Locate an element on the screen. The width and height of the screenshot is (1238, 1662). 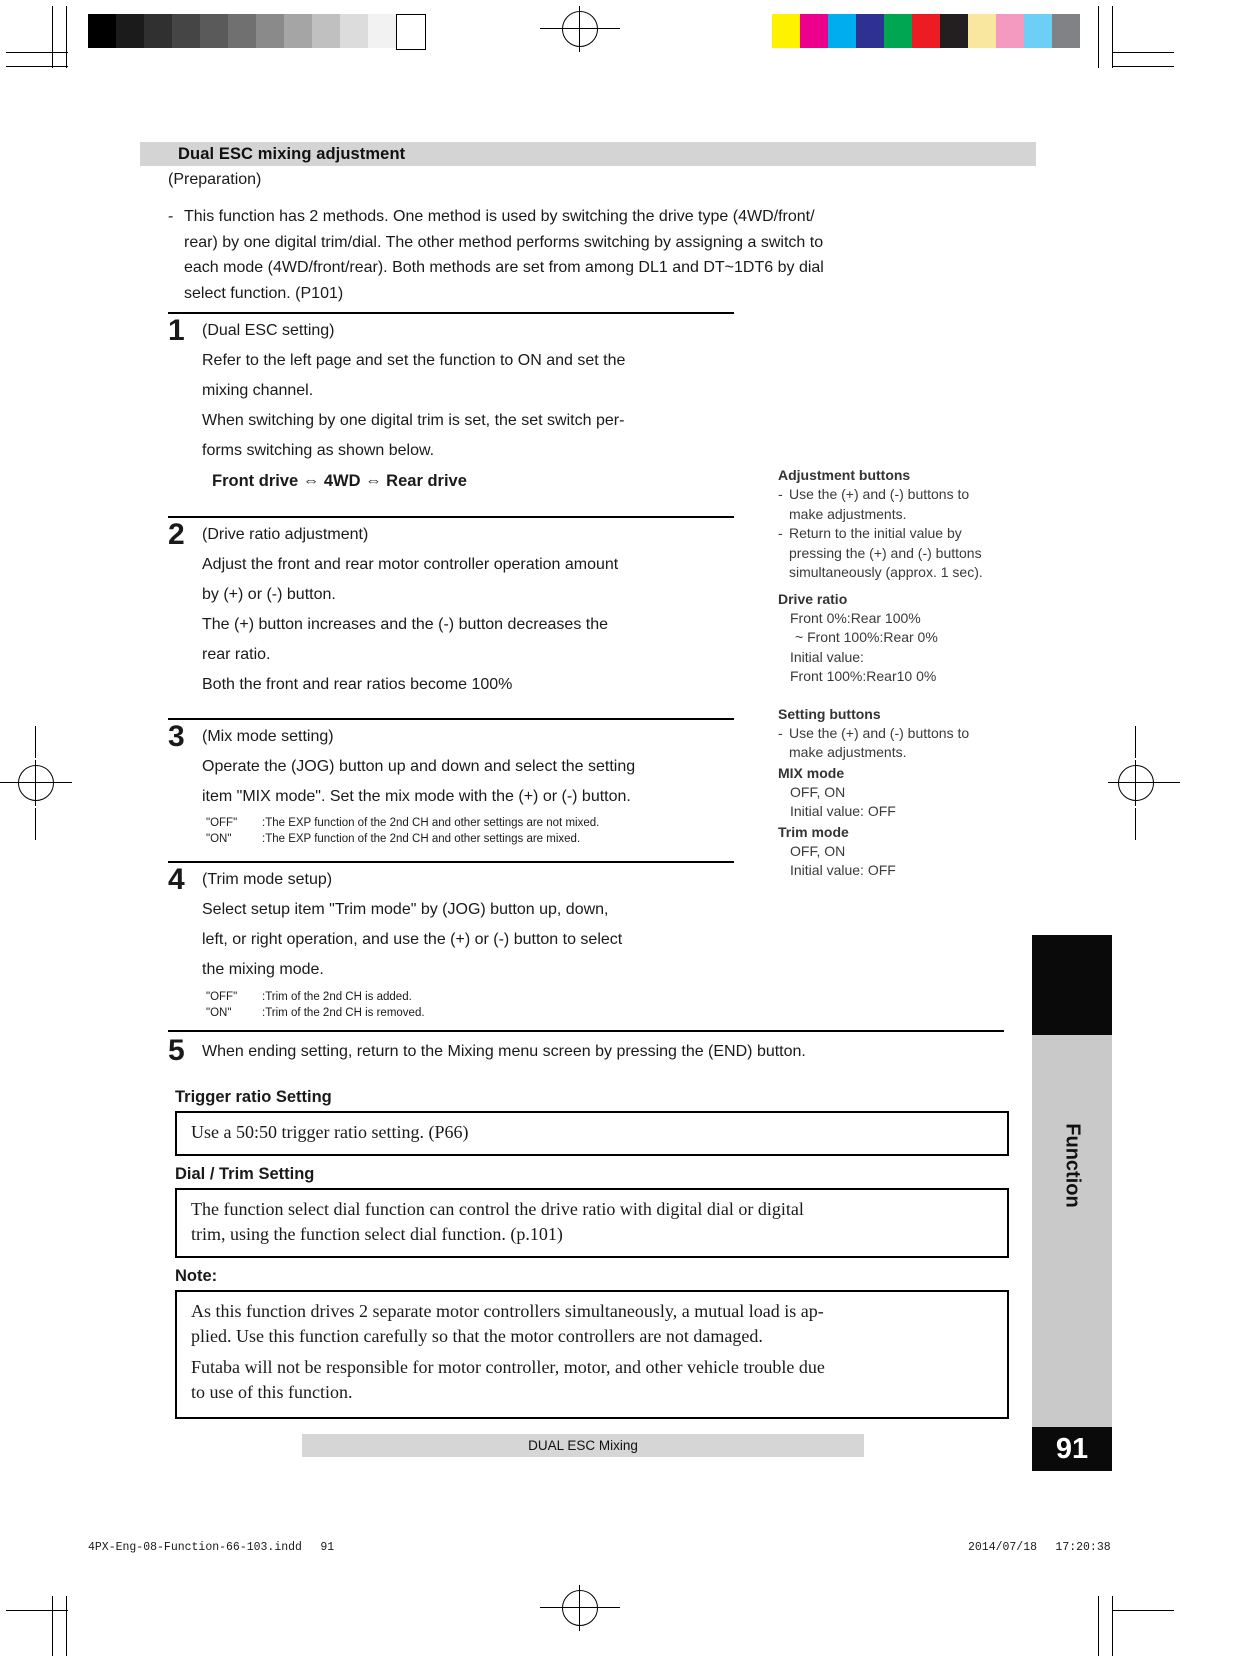
drive-ratio-line-4: Front 100%:Rear10 0% is located at coordinates (863, 676).